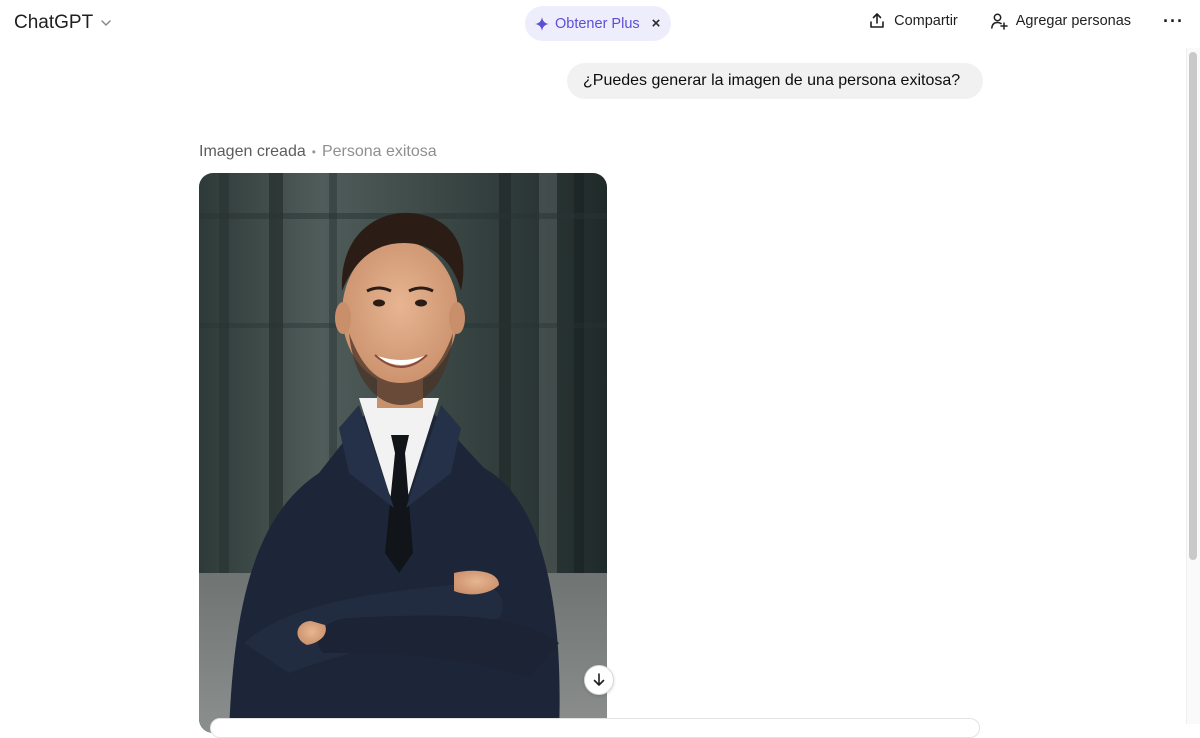 The width and height of the screenshot is (1200, 738). Describe the element at coordinates (1073, 21) in the screenshot. I see `add-people-label: Agregar personas` at that location.